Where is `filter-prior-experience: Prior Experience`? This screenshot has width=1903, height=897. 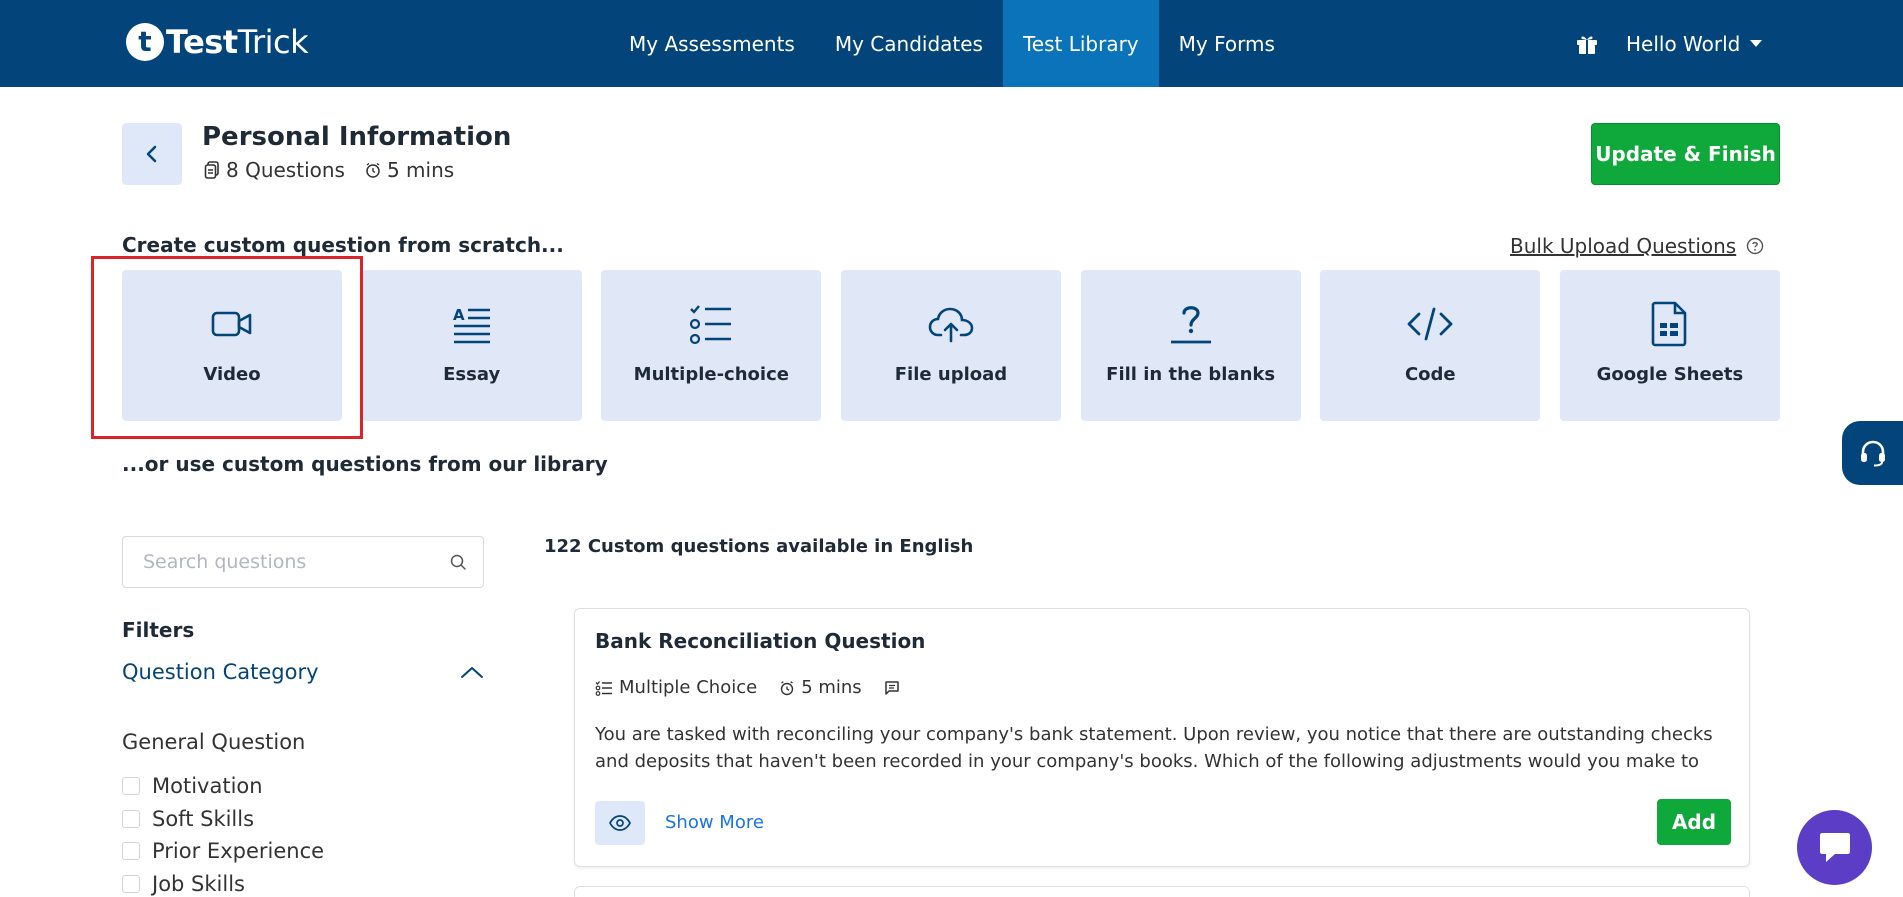
filter-prior-experience: Prior Experience is located at coordinates (223, 851).